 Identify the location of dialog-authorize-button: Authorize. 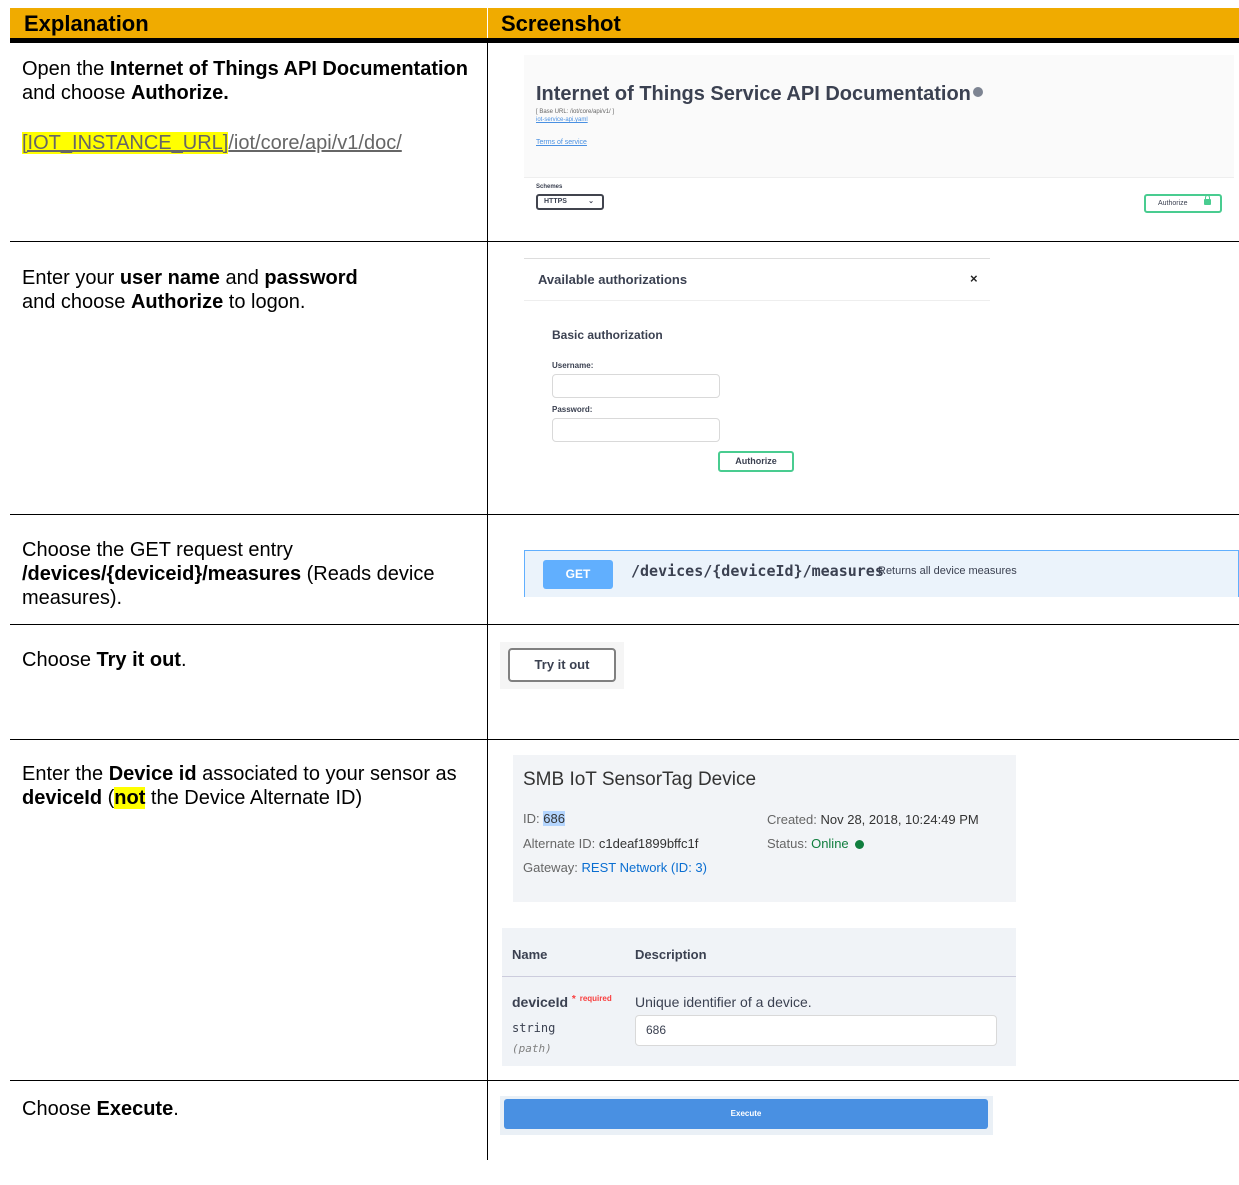
(756, 461).